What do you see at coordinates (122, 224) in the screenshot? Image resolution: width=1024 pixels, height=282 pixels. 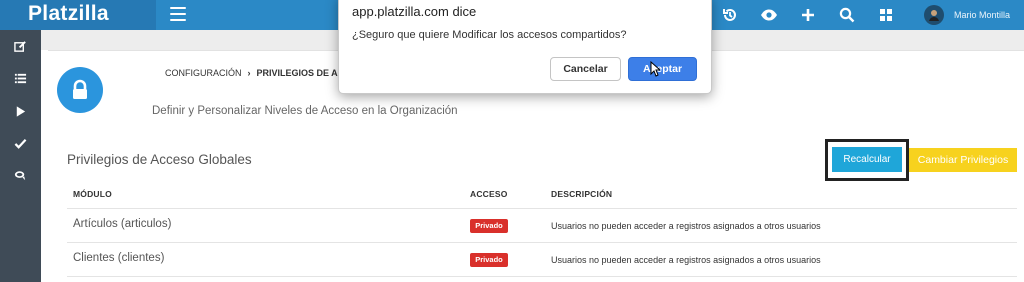 I see `table-row-module: Artículos (articulos)` at bounding box center [122, 224].